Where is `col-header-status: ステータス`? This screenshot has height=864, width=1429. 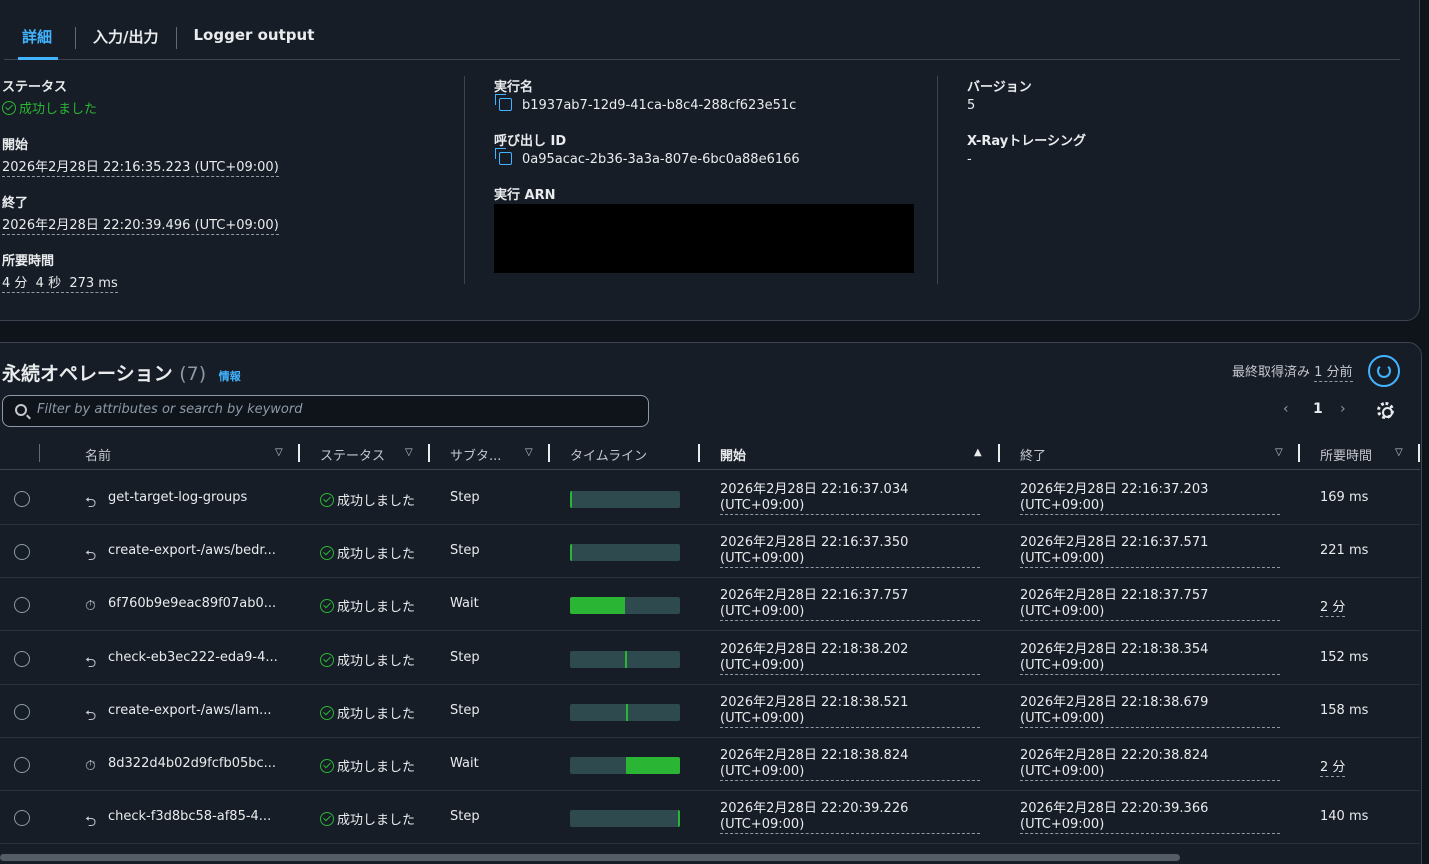 col-header-status: ステータス is located at coordinates (352, 454).